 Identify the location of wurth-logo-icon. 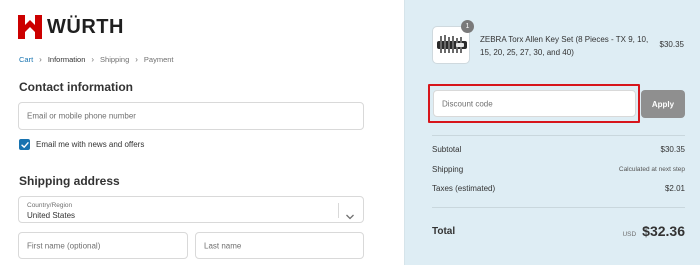
(30, 27).